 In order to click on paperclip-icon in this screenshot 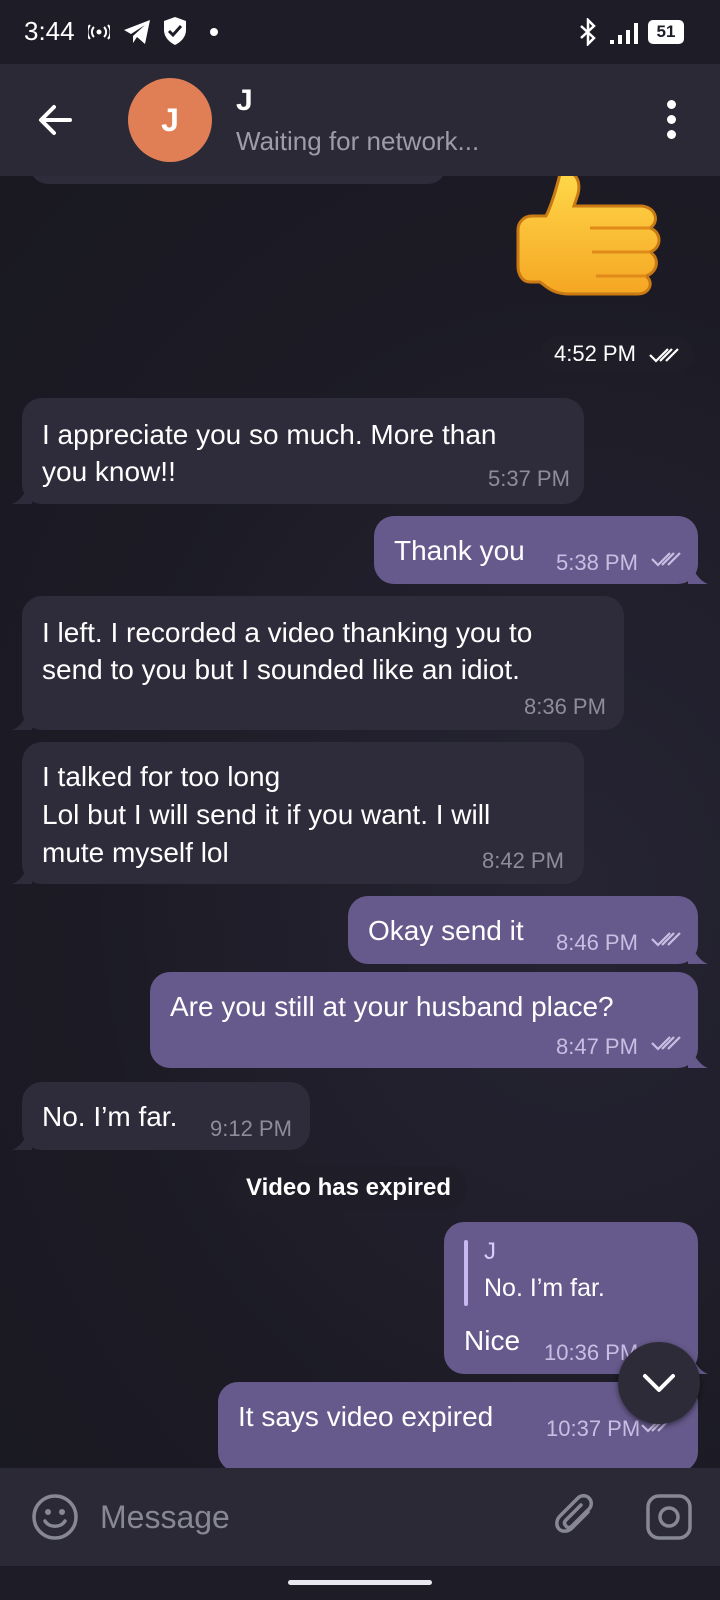, I will do `click(577, 1517)`.